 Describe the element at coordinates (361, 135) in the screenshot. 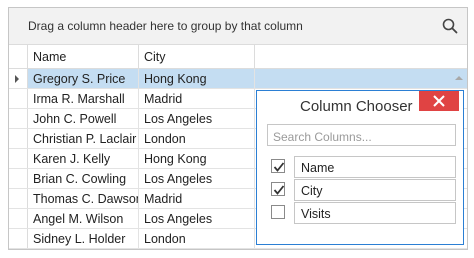

I see `search-columns-input` at that location.